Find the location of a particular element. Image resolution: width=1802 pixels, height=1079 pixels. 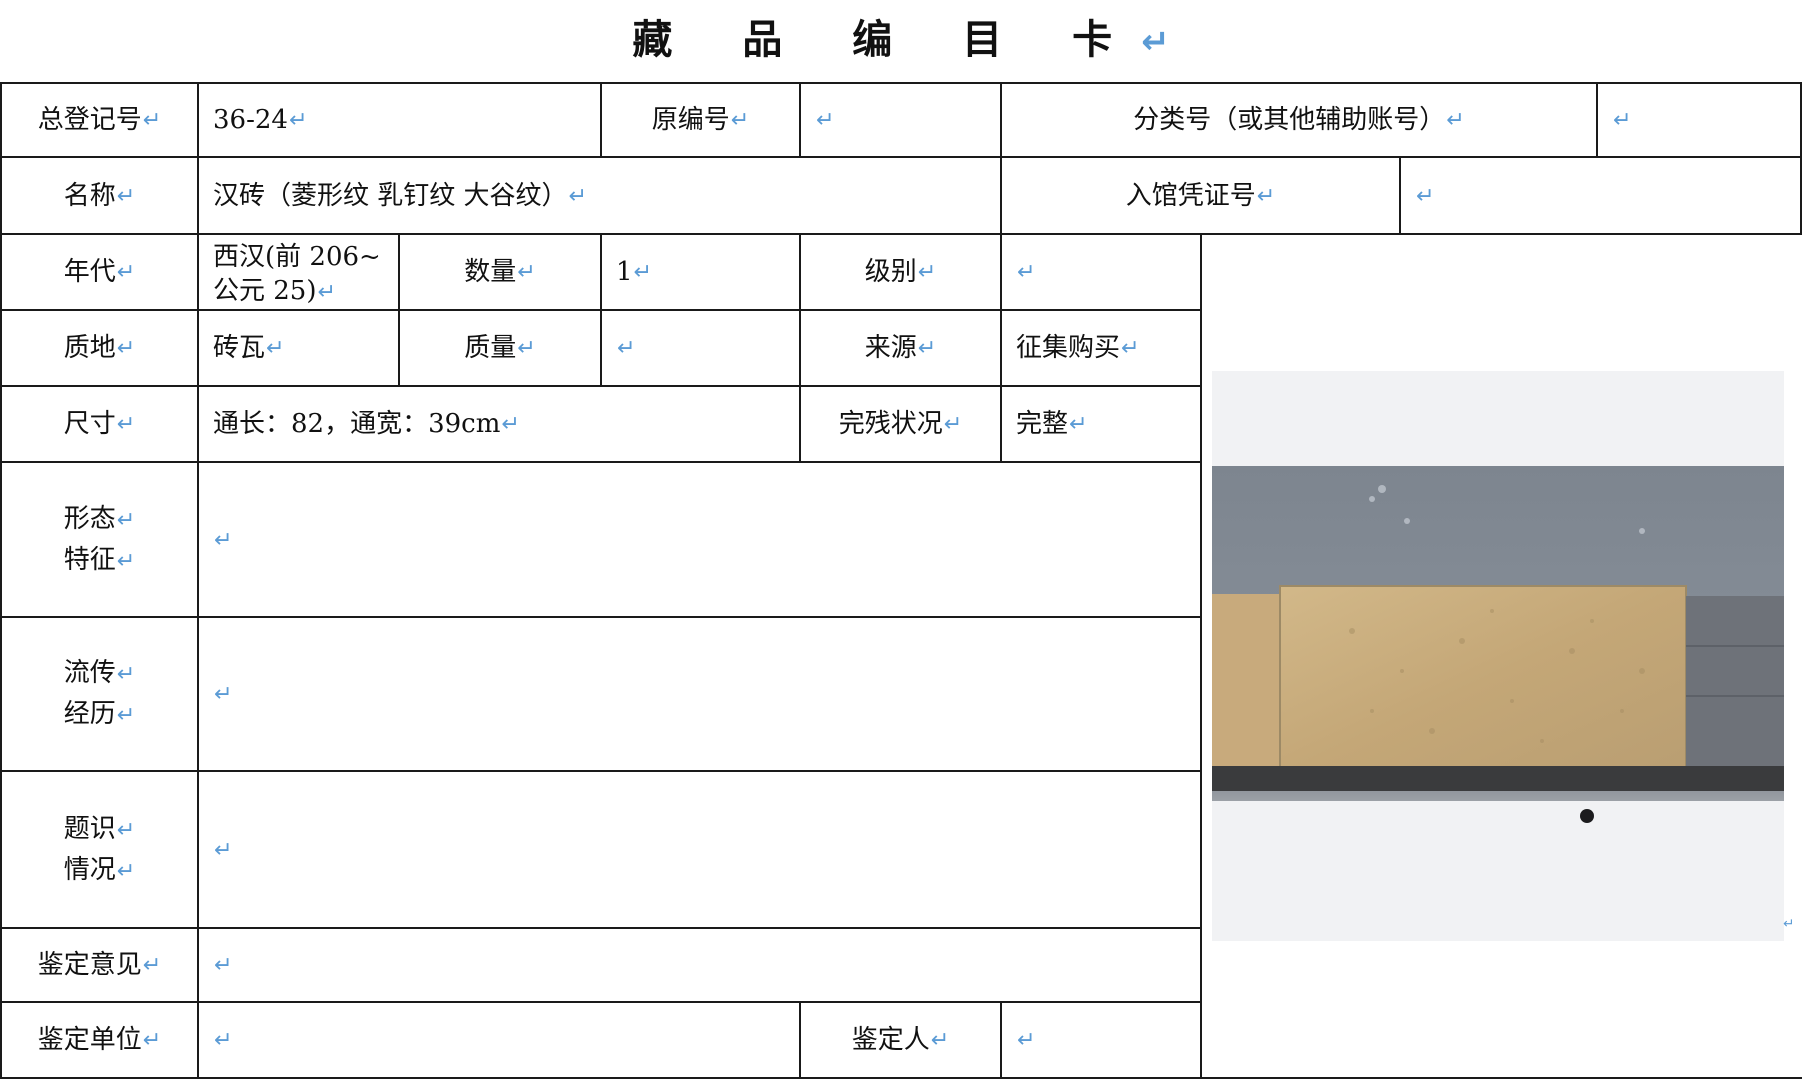

right-brick is located at coordinates (1735, 685).